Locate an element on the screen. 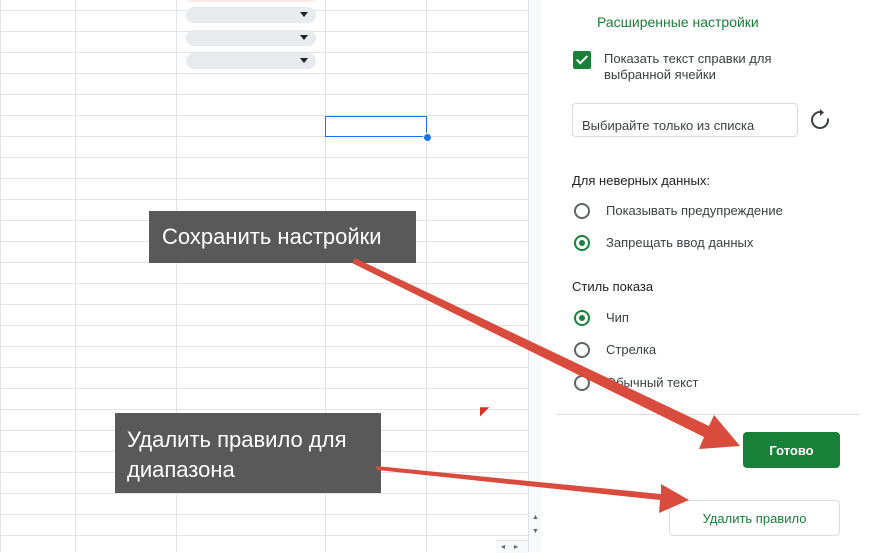 This screenshot has height=553, width=874. display-style-label: Стиль показа is located at coordinates (613, 286).